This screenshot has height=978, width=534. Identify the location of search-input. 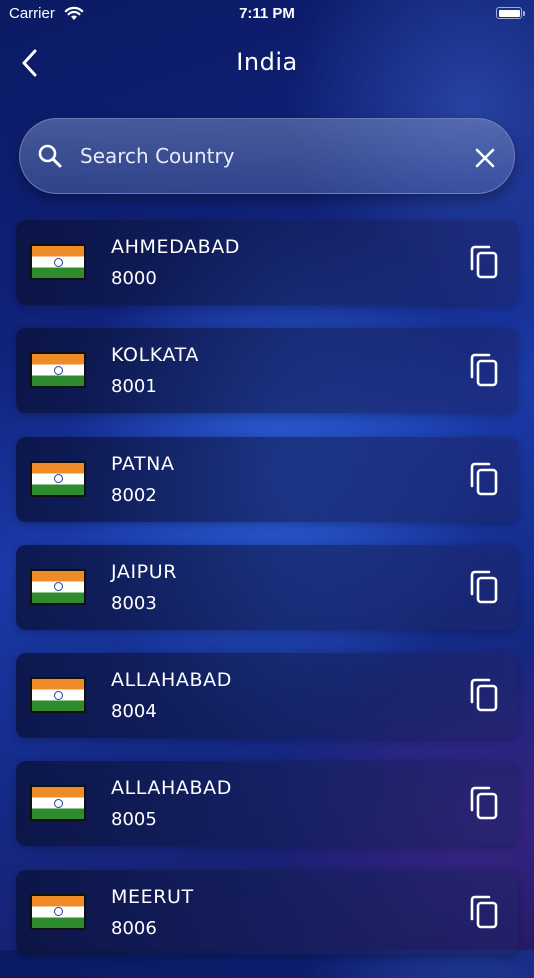
(270, 156).